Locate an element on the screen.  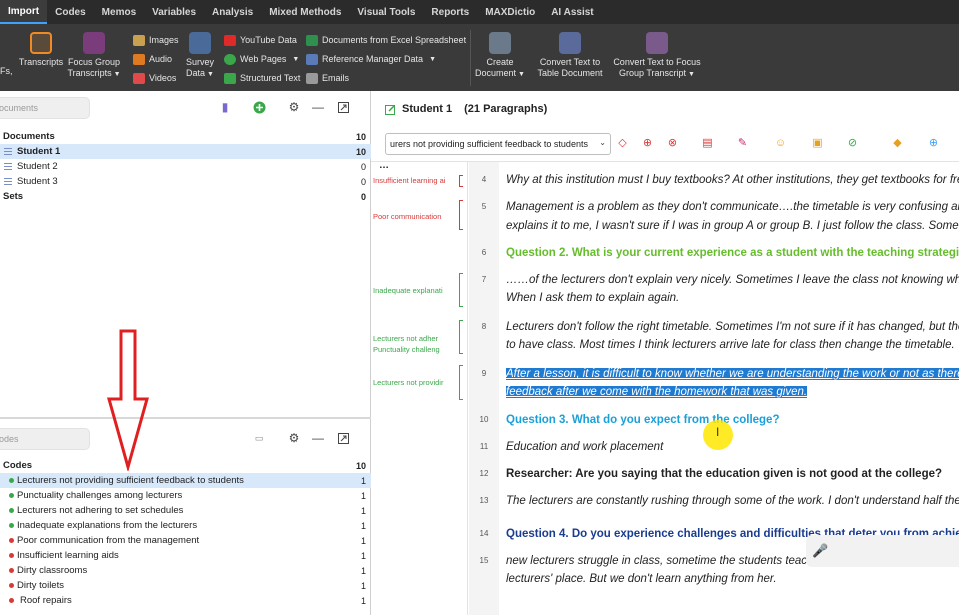
paragraph-number: 10 is located at coordinates (484, 419).